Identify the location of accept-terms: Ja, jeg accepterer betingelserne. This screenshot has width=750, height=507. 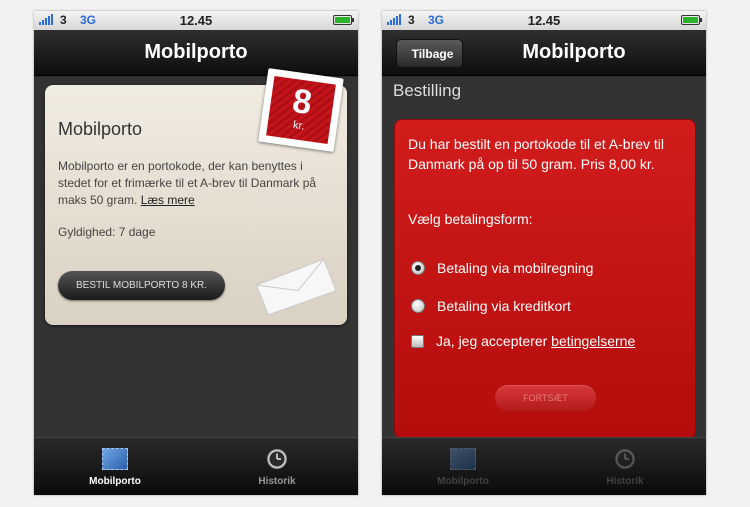
(523, 341).